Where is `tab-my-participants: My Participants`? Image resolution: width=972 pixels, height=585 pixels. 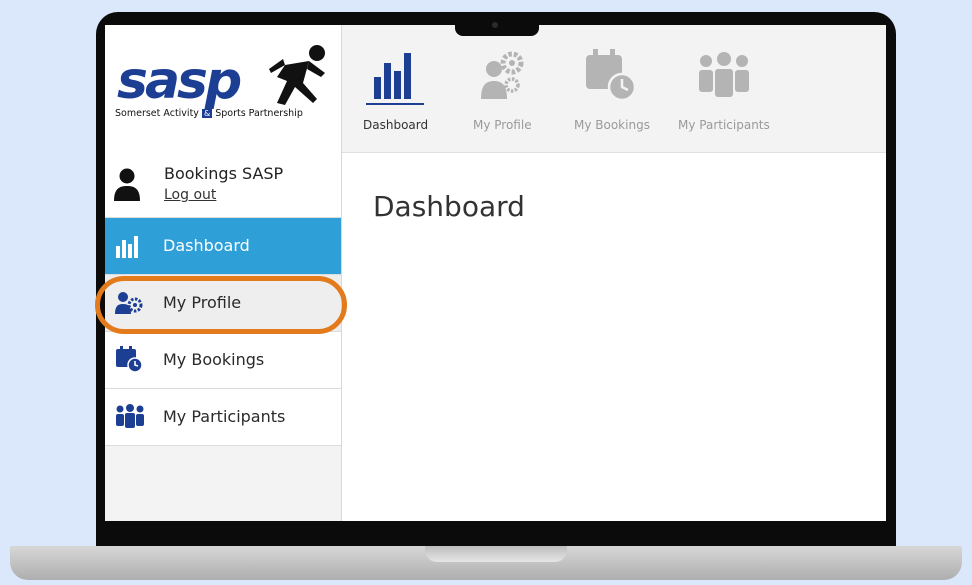
tab-my-participants: My Participants is located at coordinates (724, 88).